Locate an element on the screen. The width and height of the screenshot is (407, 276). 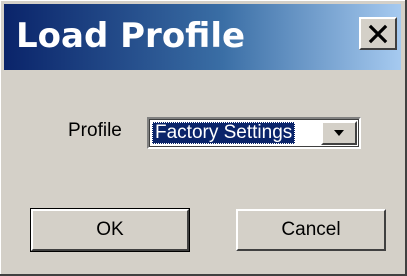
close-button is located at coordinates (378, 33).